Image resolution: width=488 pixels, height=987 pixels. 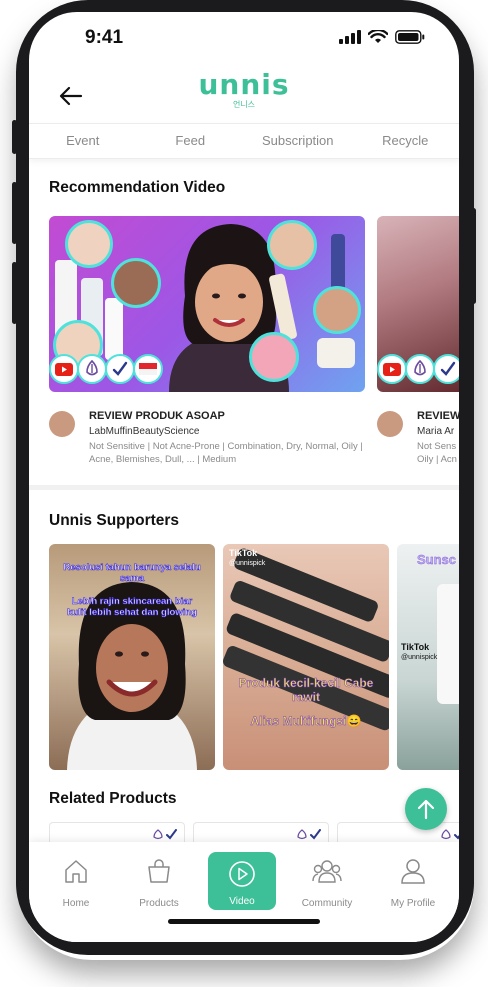 I want to click on battery-icon, so click(x=410, y=37).